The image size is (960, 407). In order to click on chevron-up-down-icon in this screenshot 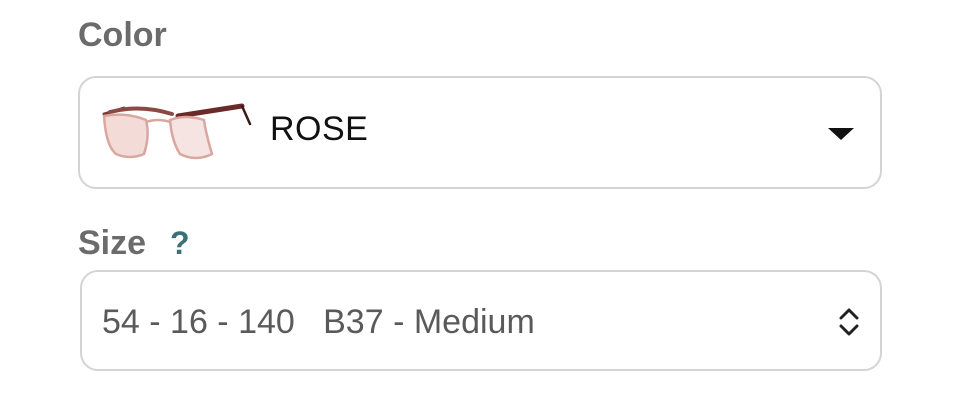, I will do `click(849, 322)`.